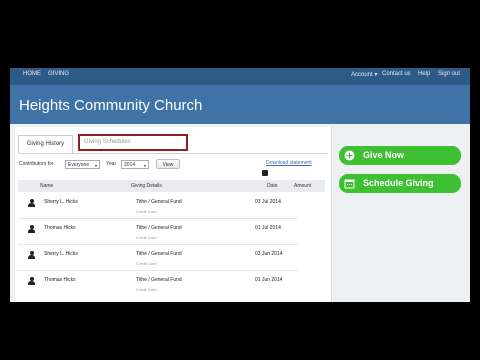  What do you see at coordinates (272, 186) in the screenshot?
I see `header-date: Date` at bounding box center [272, 186].